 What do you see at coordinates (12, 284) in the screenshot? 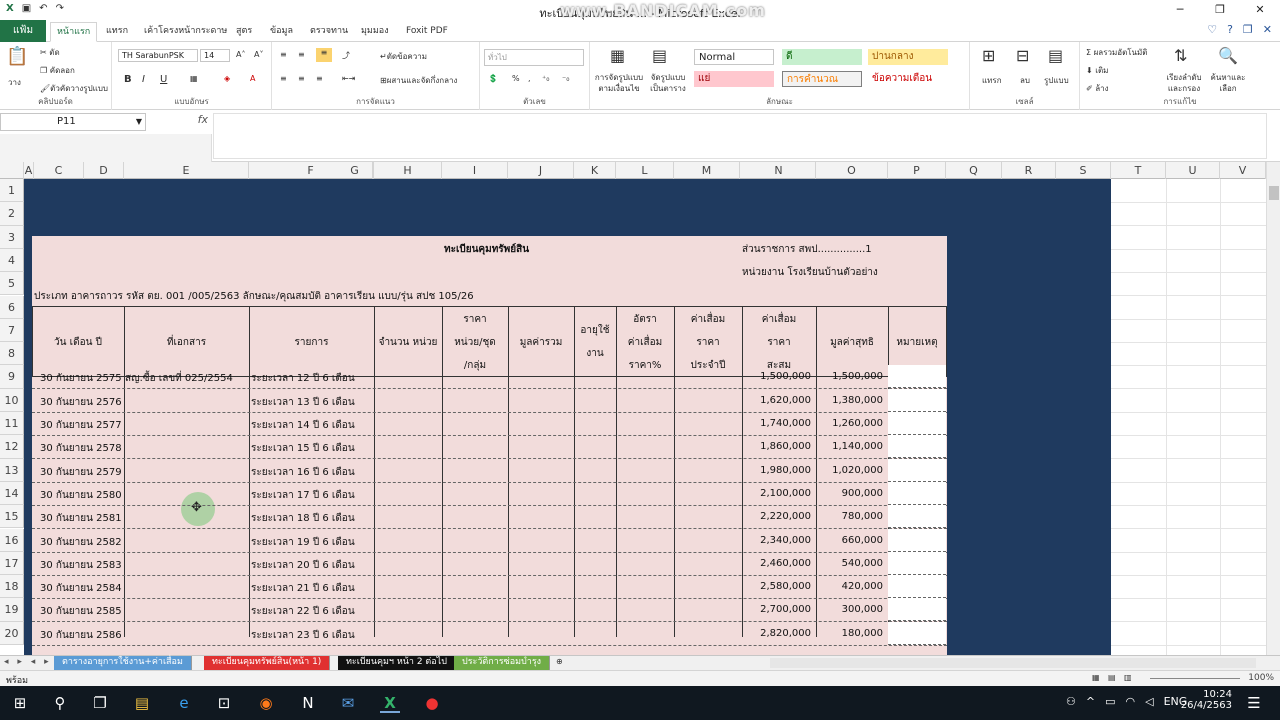
I see `row-header: 5` at bounding box center [12, 284].